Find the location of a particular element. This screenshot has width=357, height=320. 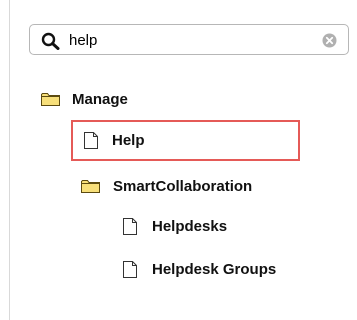

tree-item-help: Help is located at coordinates (114, 140).